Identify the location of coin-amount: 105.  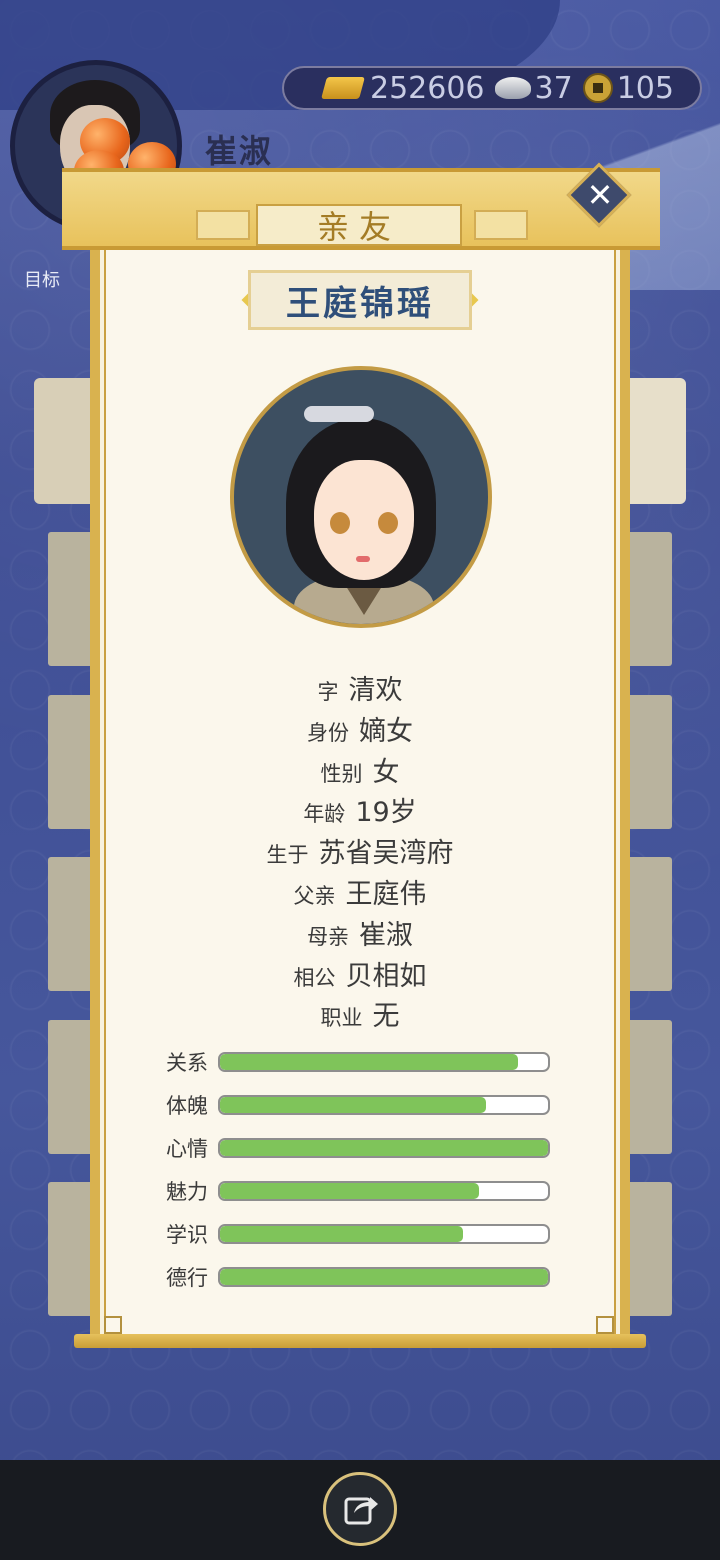
(645, 88).